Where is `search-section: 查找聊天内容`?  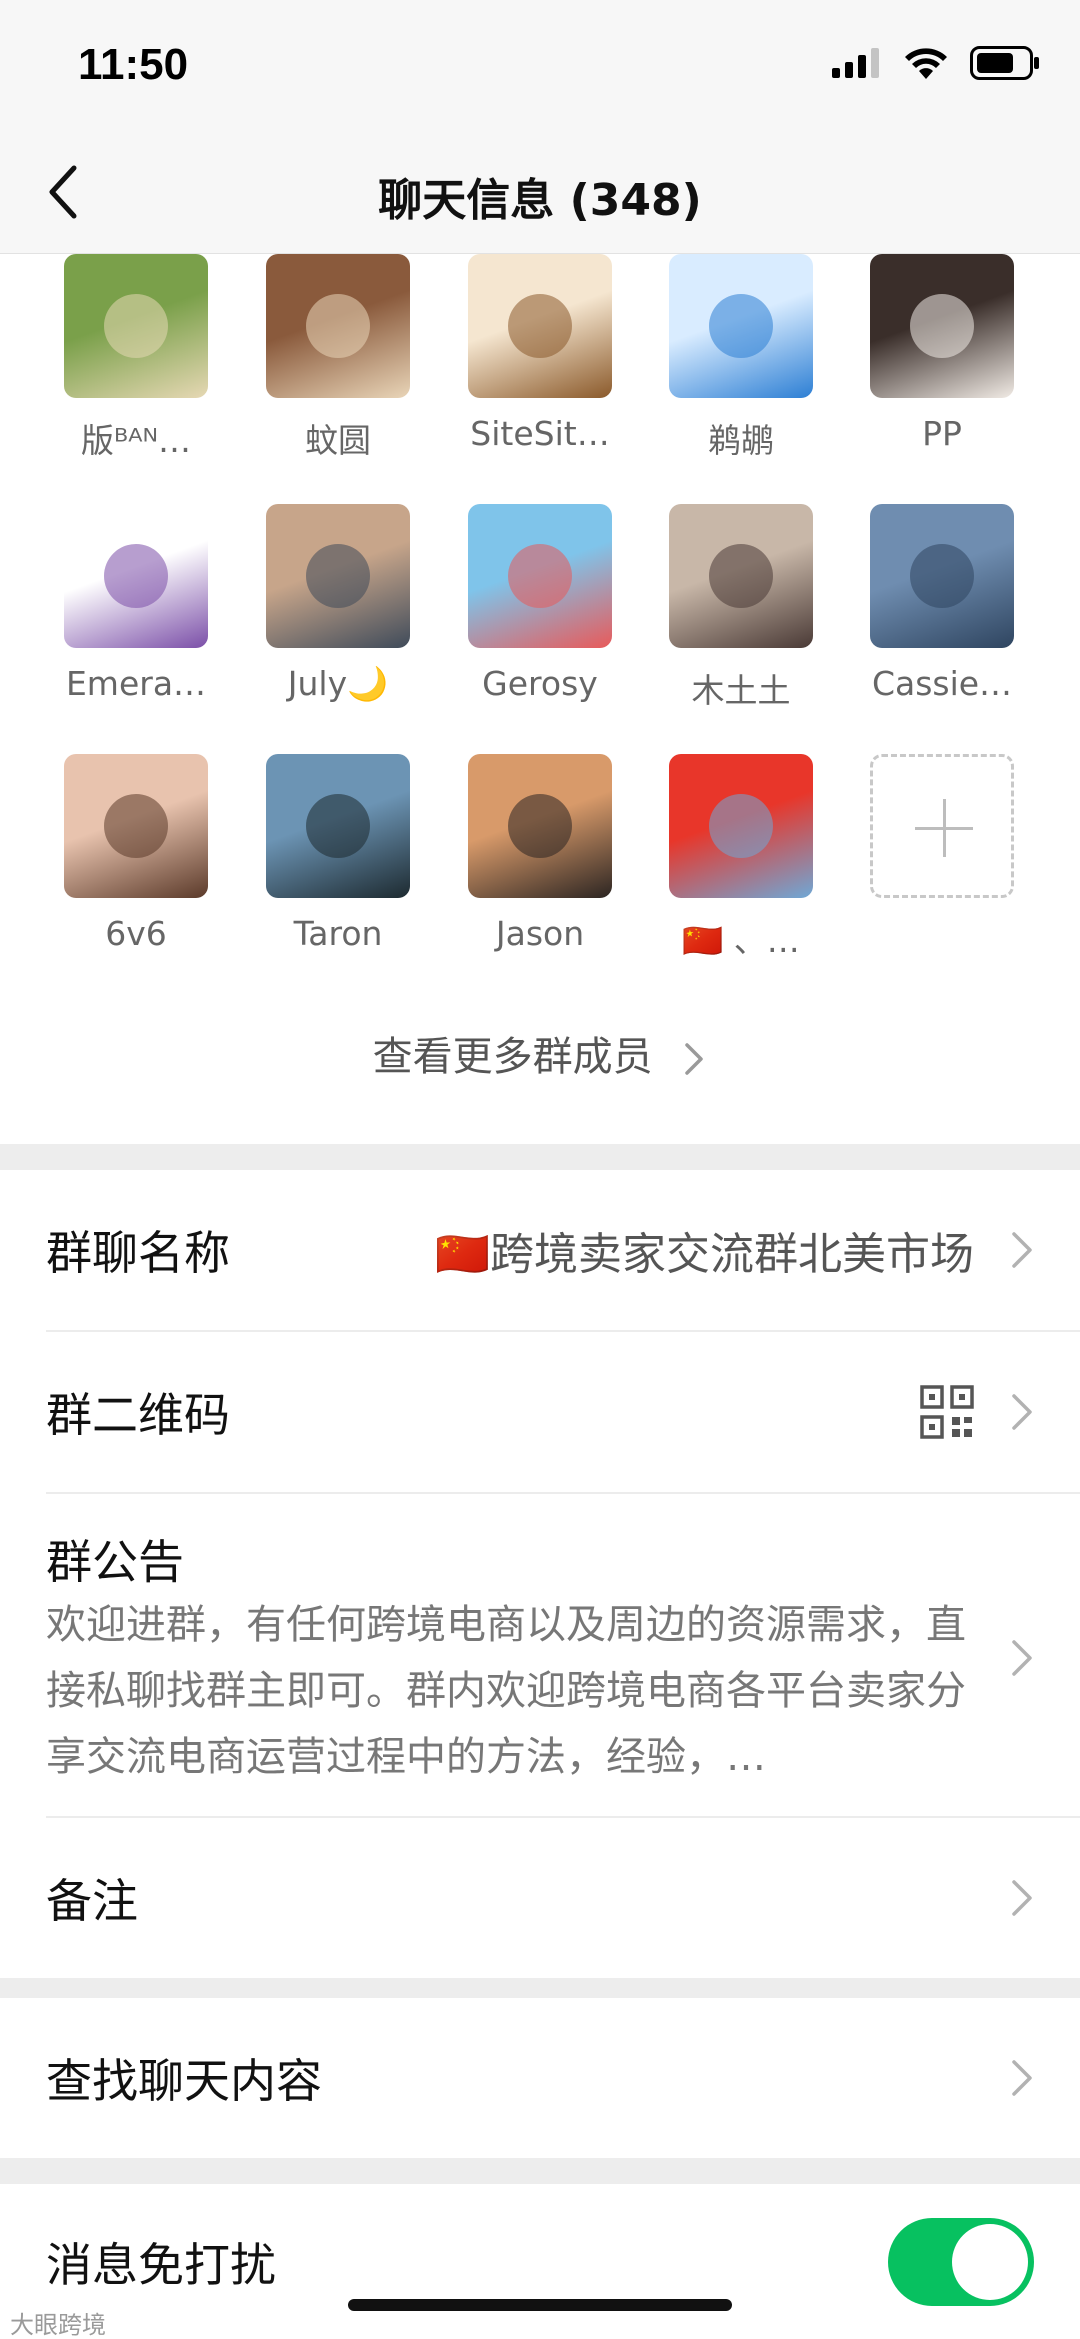
search-section: 查找聊天内容 is located at coordinates (540, 2078).